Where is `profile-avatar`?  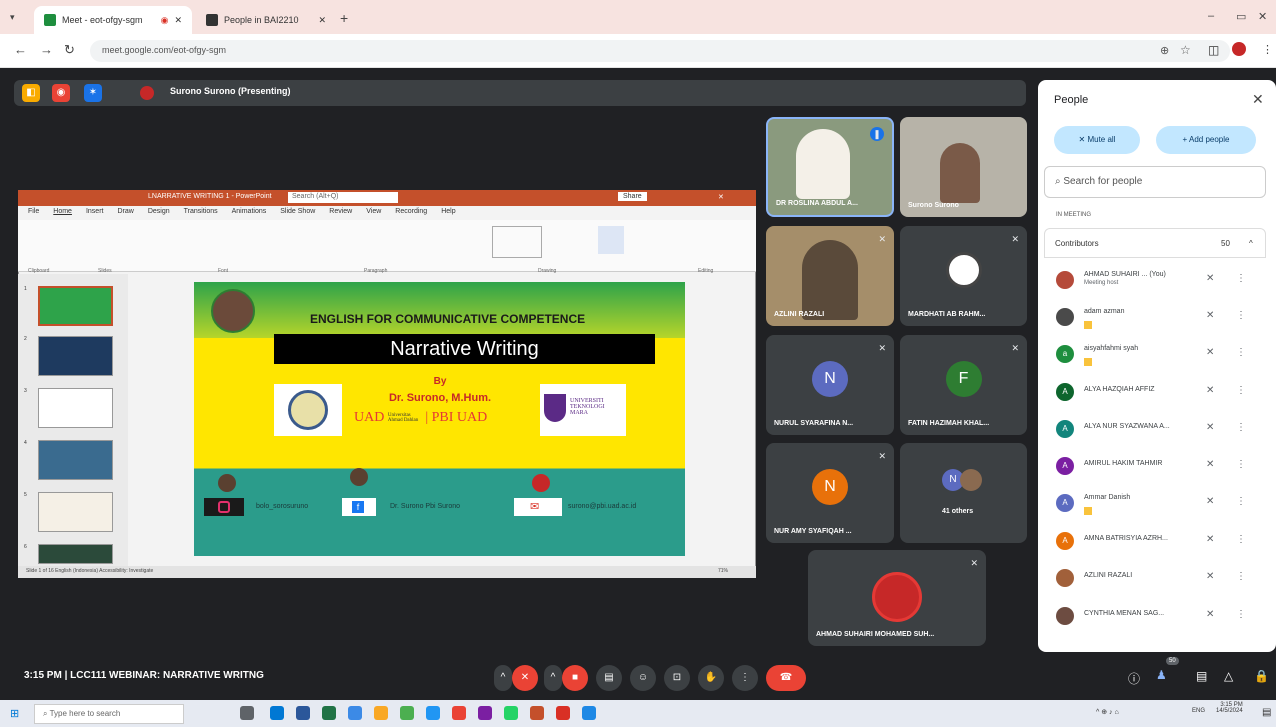
profile-avatar is located at coordinates (1239, 49).